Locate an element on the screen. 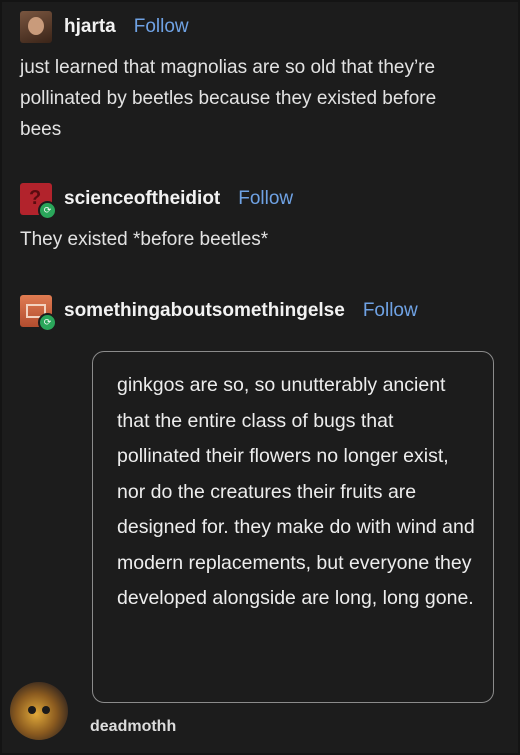 This screenshot has width=520, height=755. username: somethingaboutsomethingelse is located at coordinates (204, 311).